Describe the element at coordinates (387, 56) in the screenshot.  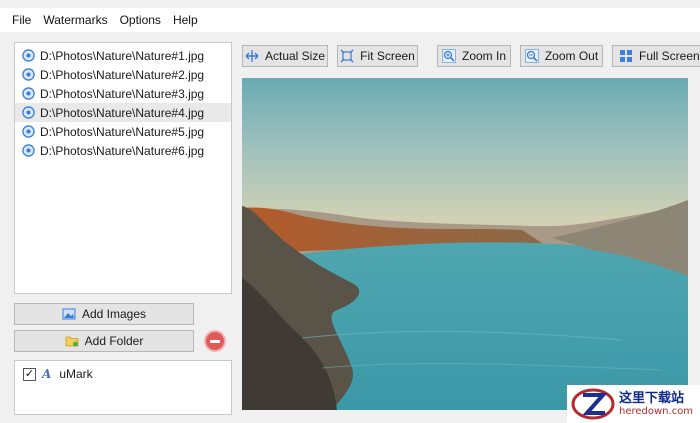
I see `fit-screen-label: Fit Screen` at that location.